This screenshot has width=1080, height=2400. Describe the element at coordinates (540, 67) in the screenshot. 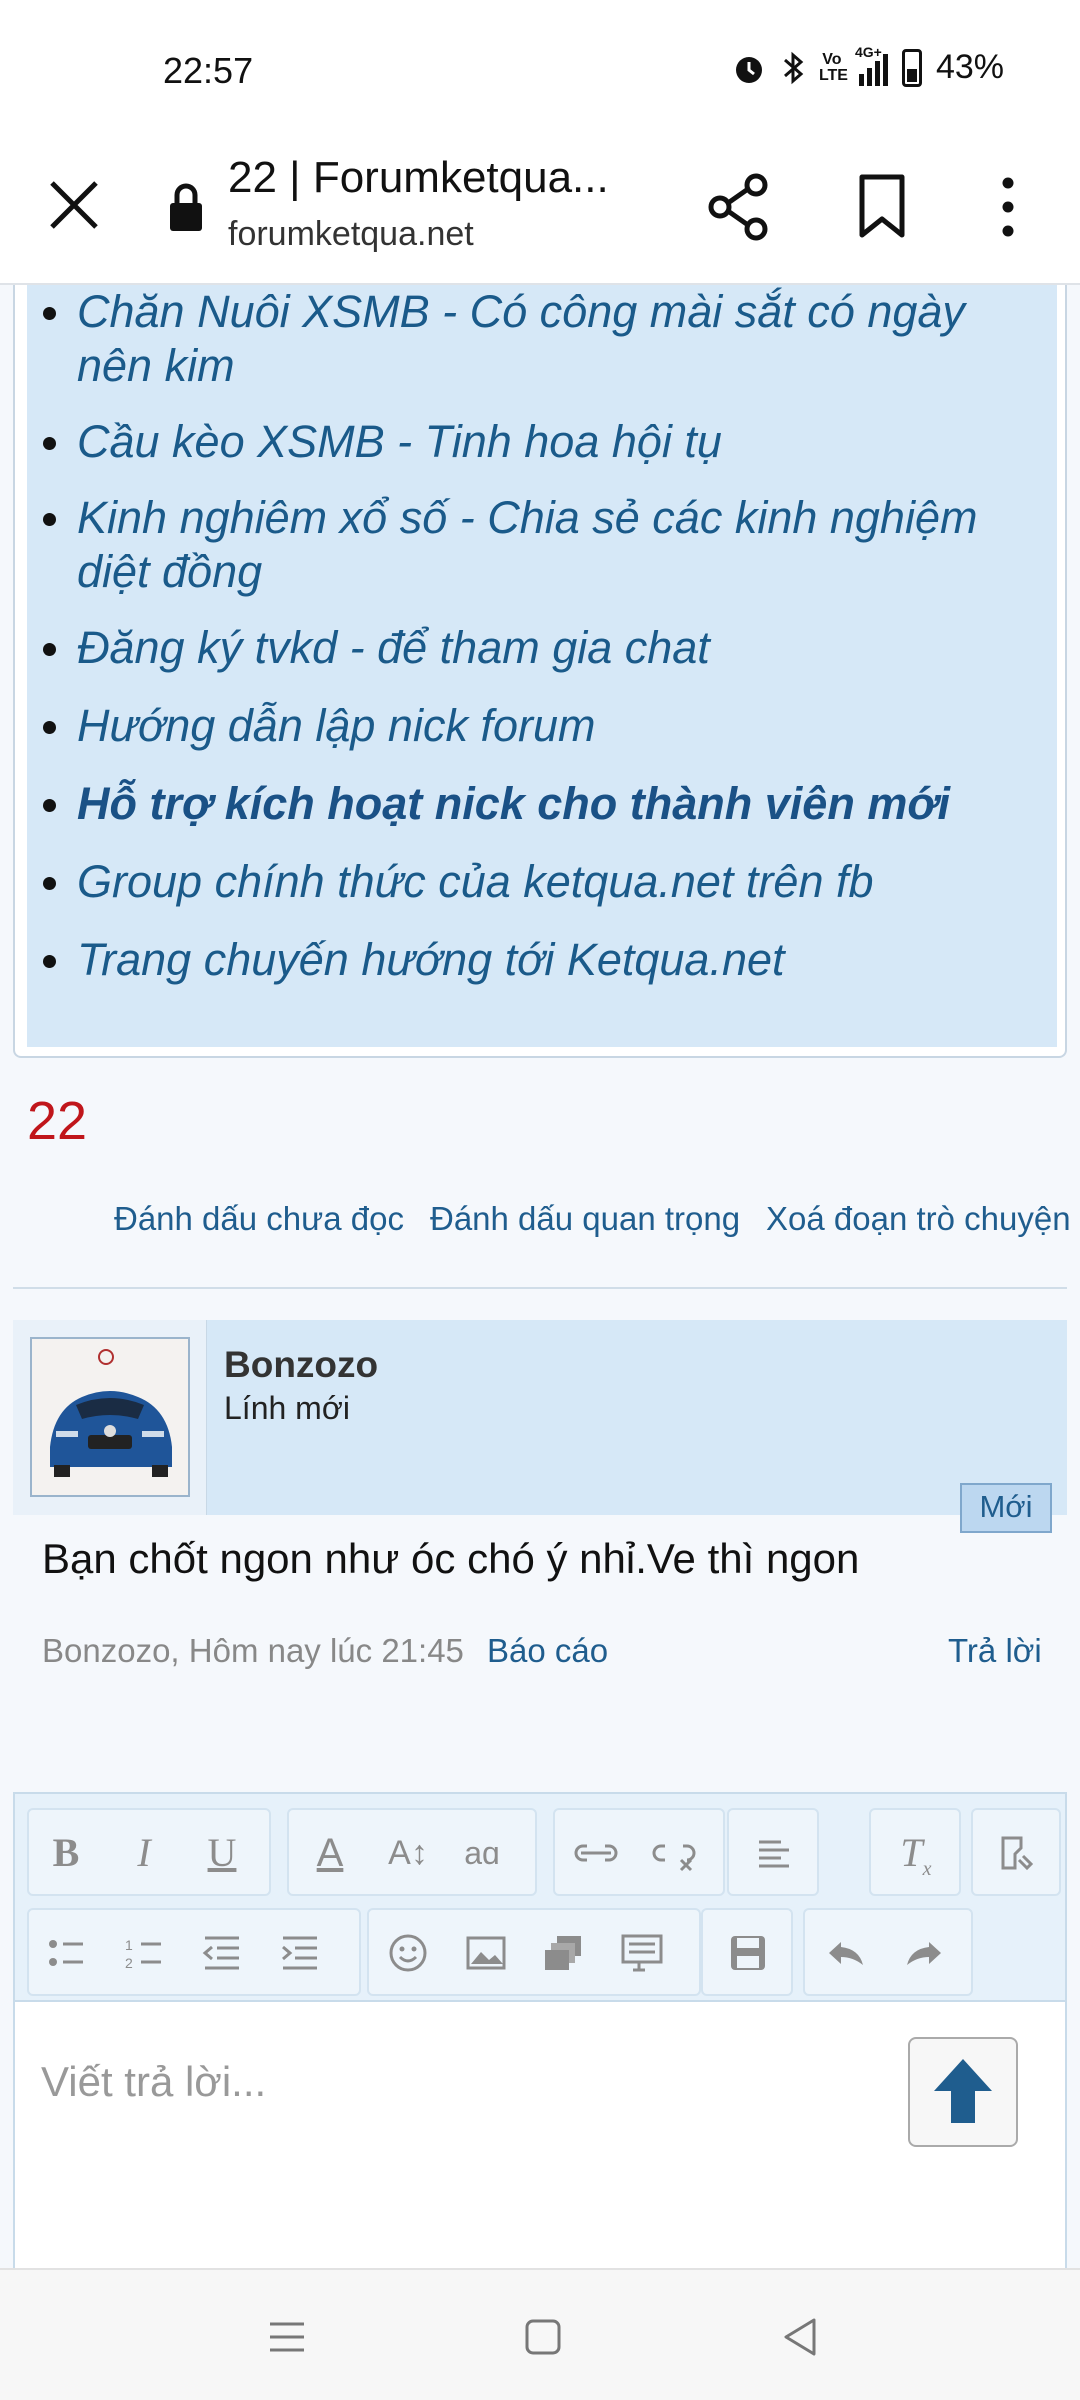

I see `status-bar: 22:57 Vo LTE 4G+ 43%` at that location.